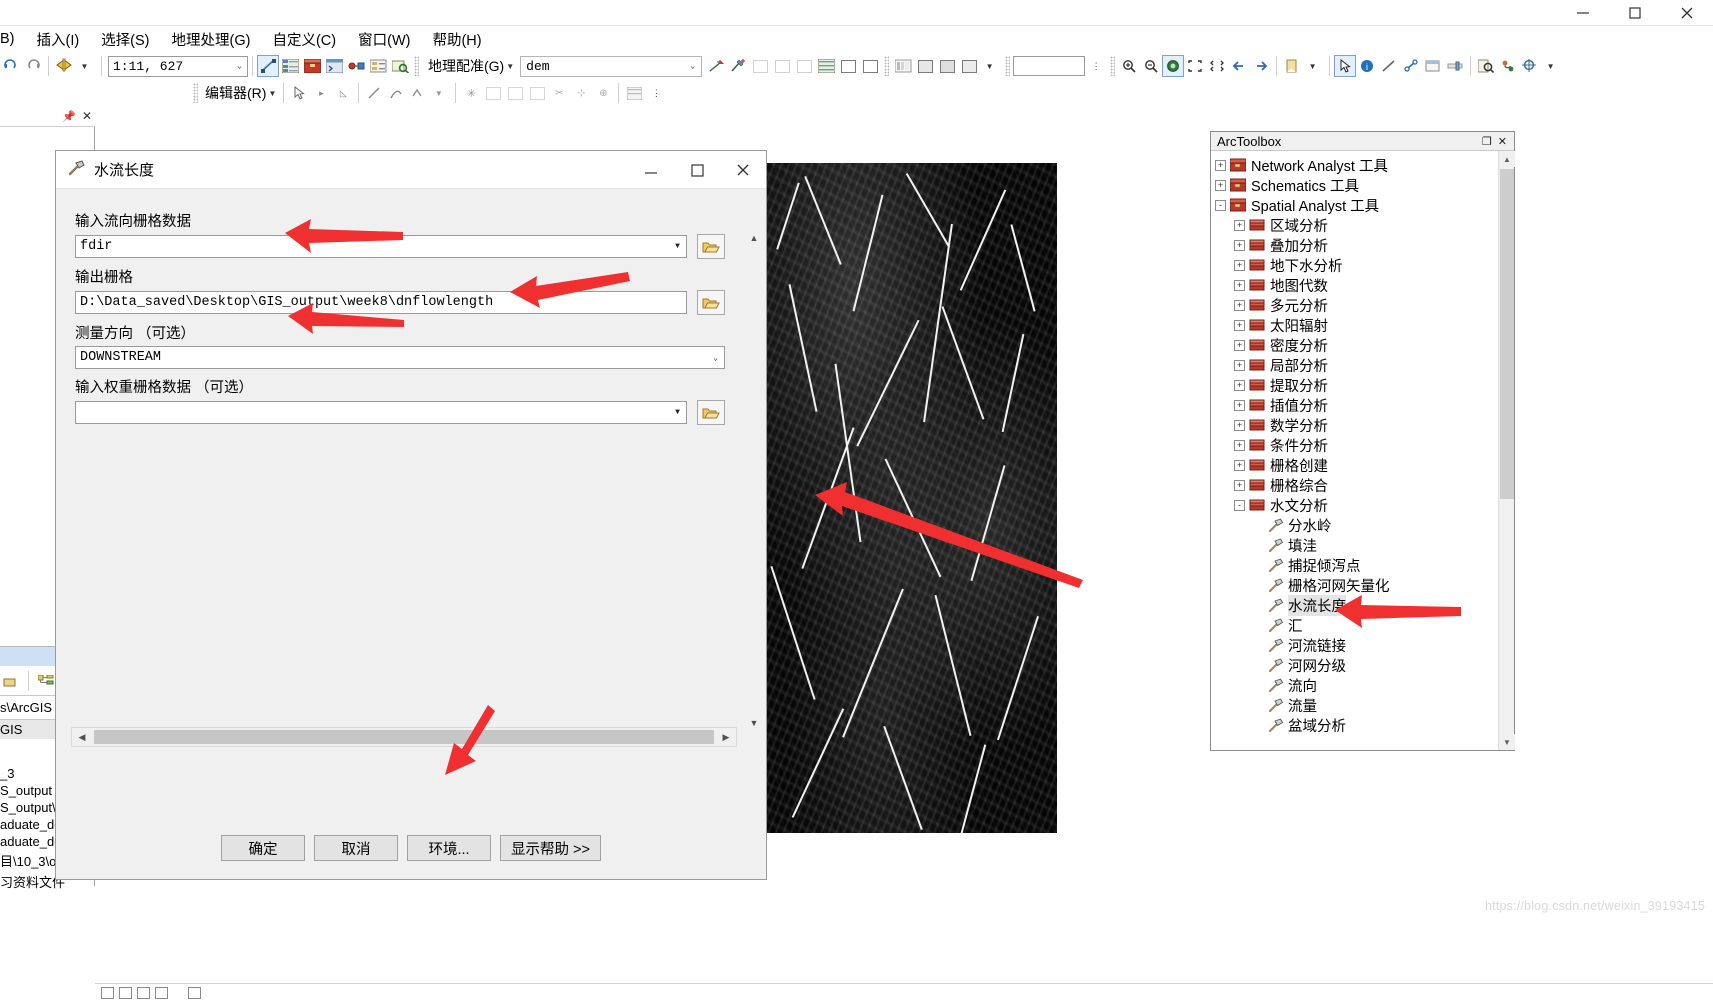 This screenshot has width=1713, height=1001. I want to click on show-help-button: 显示帮助 >>, so click(550, 848).